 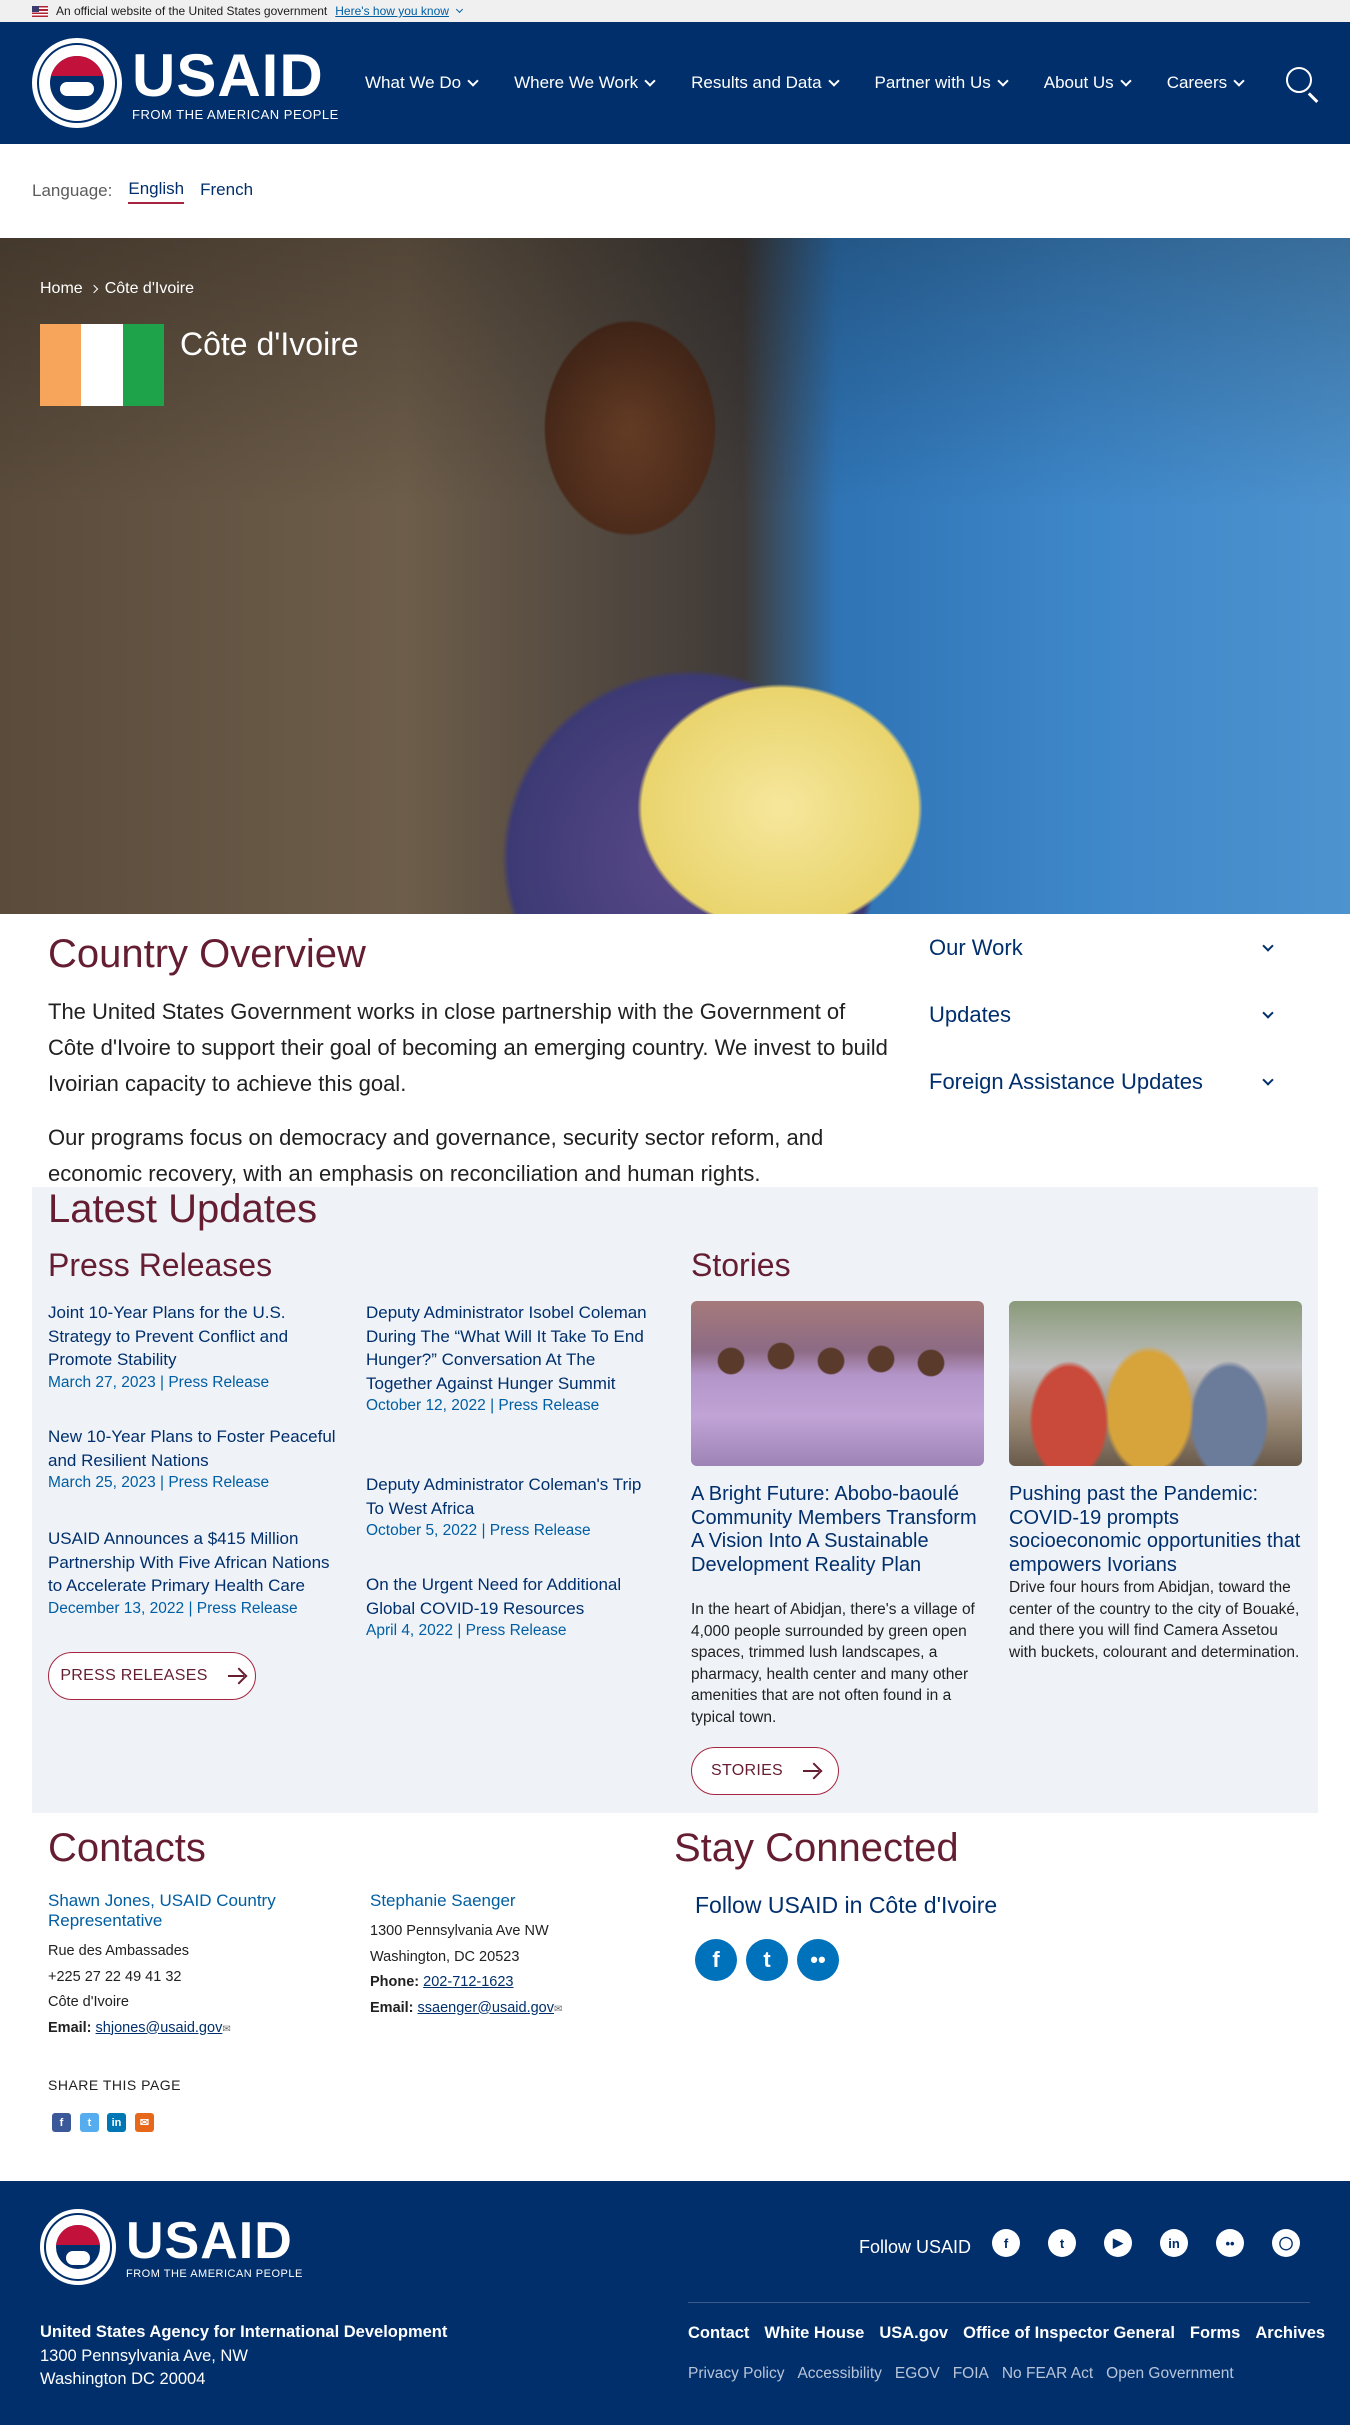 I want to click on share-linkedin-icon: in, so click(x=116, y=2122).